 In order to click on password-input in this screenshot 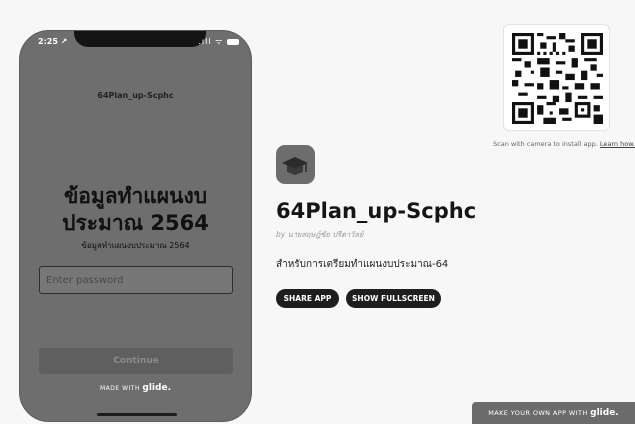, I will do `click(136, 280)`.